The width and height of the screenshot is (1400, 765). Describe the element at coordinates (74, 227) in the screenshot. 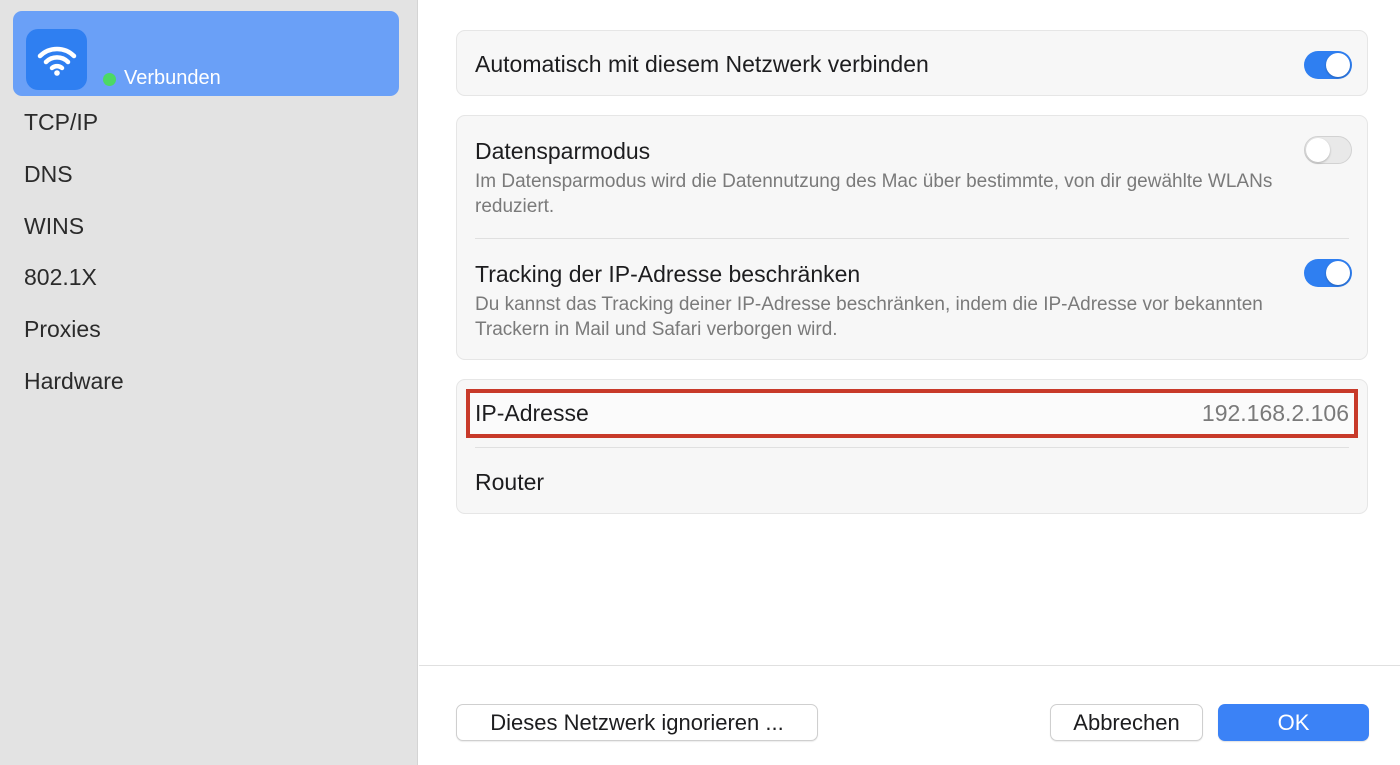

I see `sidebar-item-wins: WINS` at that location.